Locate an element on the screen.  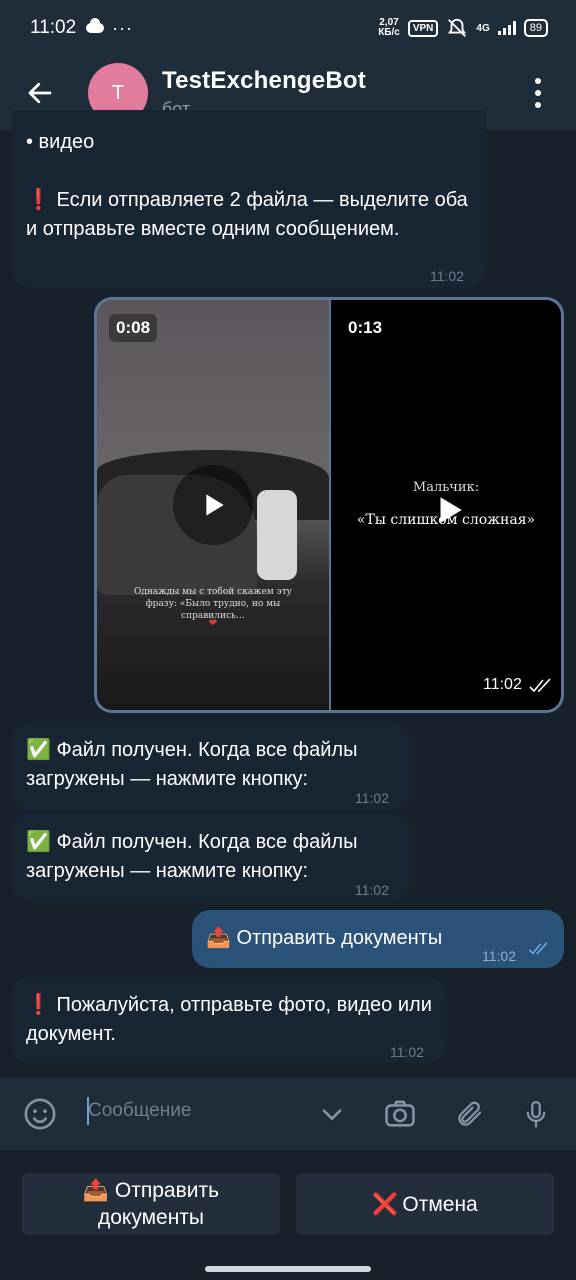
paperclip-icon is located at coordinates (470, 1113).